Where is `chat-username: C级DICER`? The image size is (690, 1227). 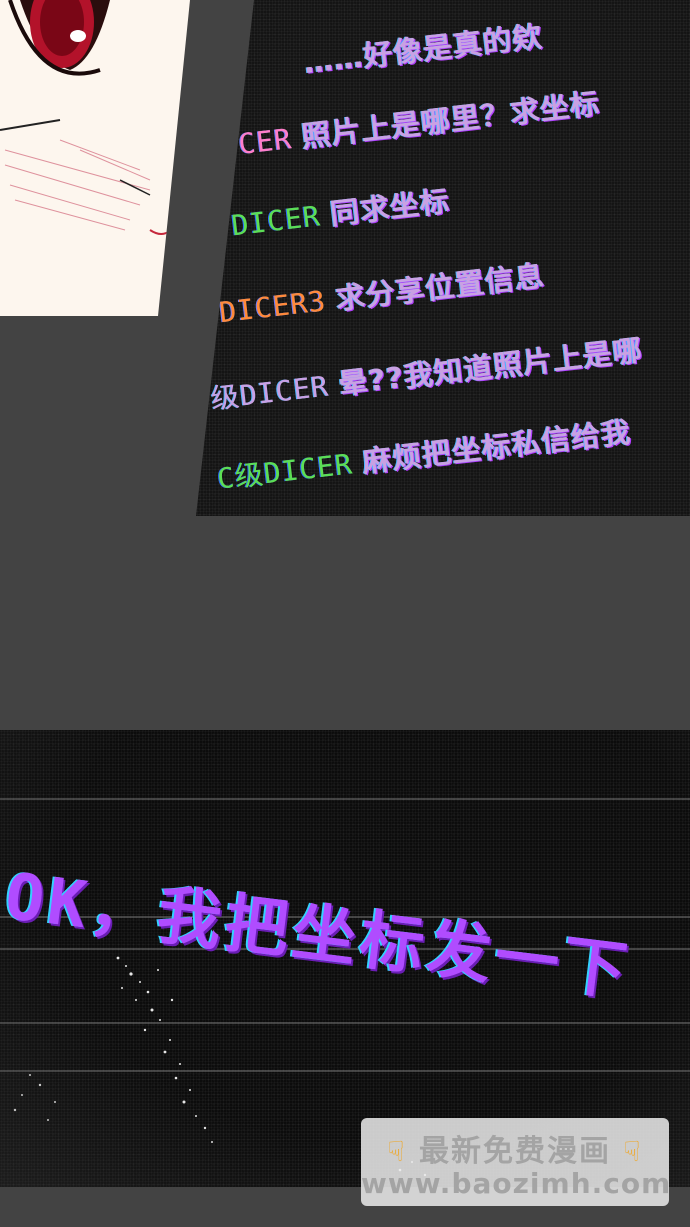
chat-username: C级DICER is located at coordinates (285, 471).